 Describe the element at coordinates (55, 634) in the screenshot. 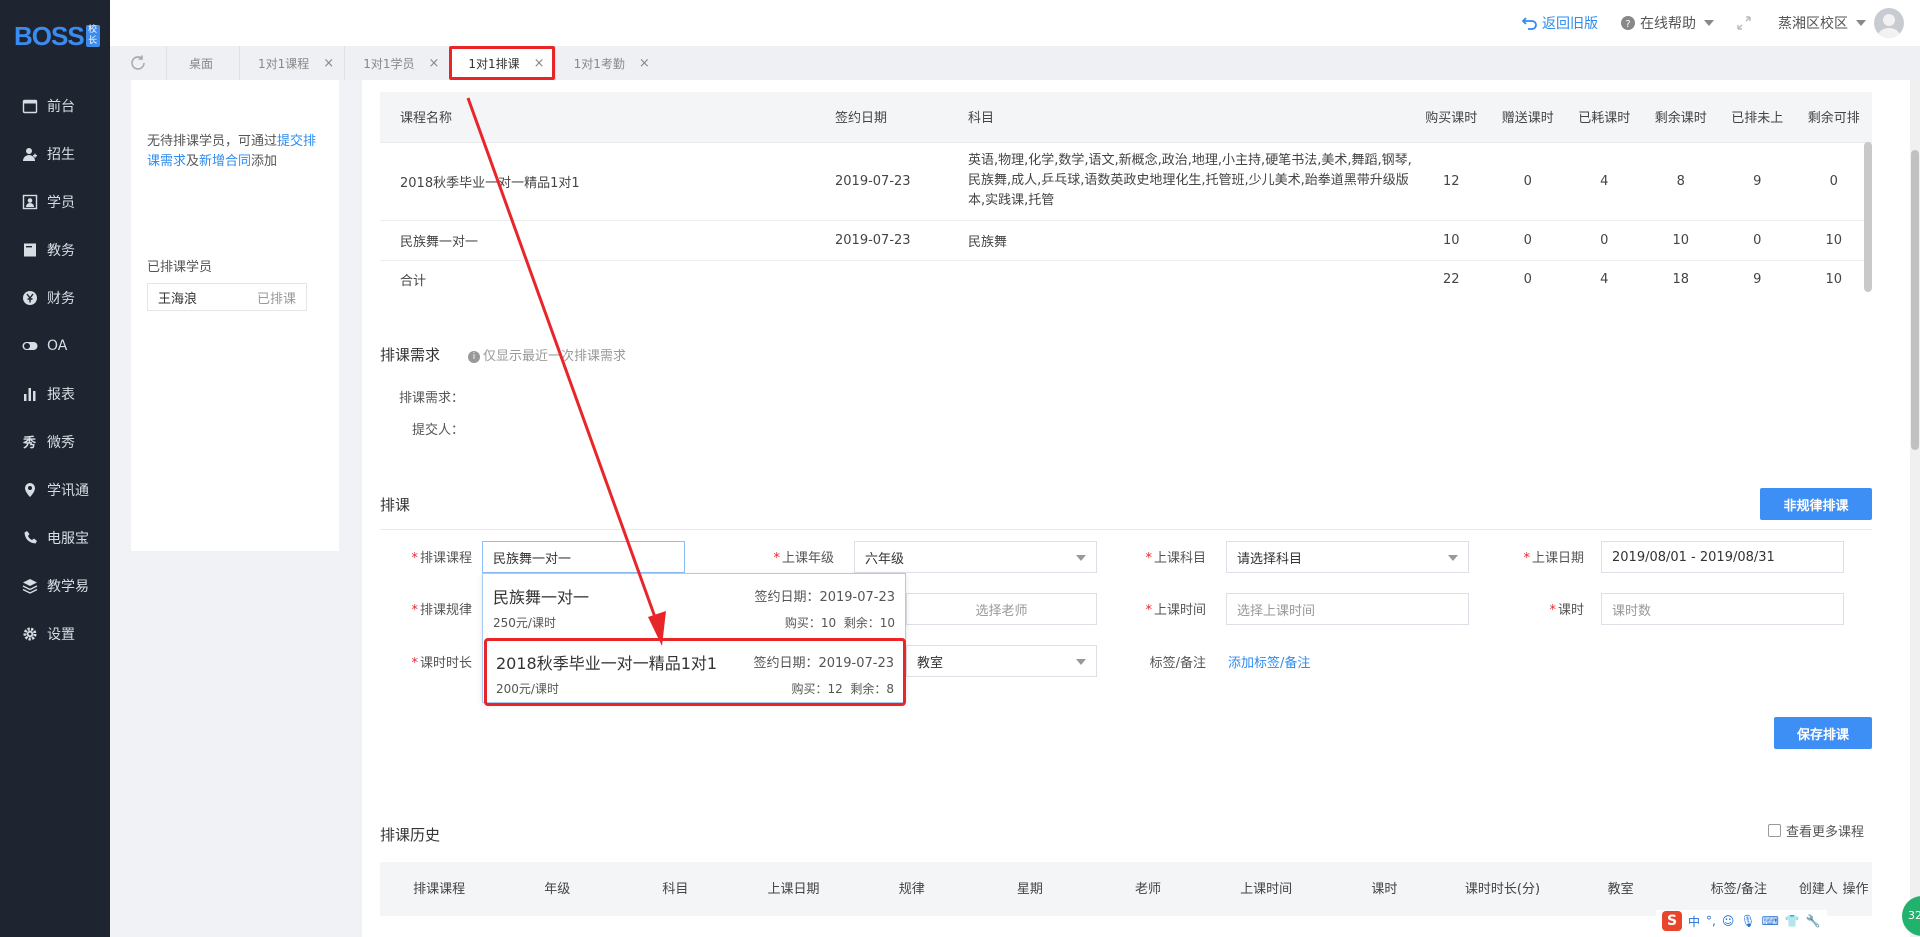

I see `sidebar-item-settings: 设置` at that location.